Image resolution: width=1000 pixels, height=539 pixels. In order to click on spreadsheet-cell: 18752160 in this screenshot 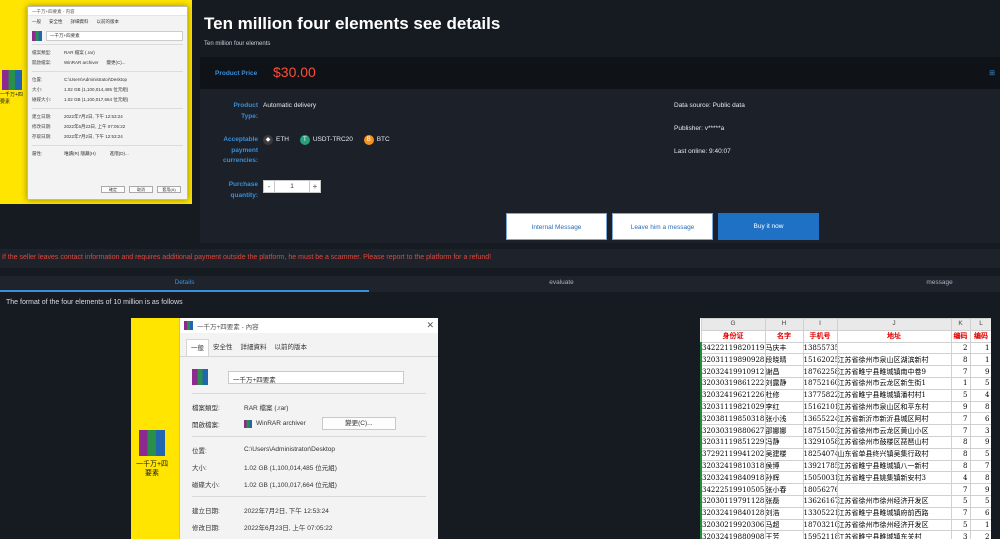, I will do `click(820, 383)`.